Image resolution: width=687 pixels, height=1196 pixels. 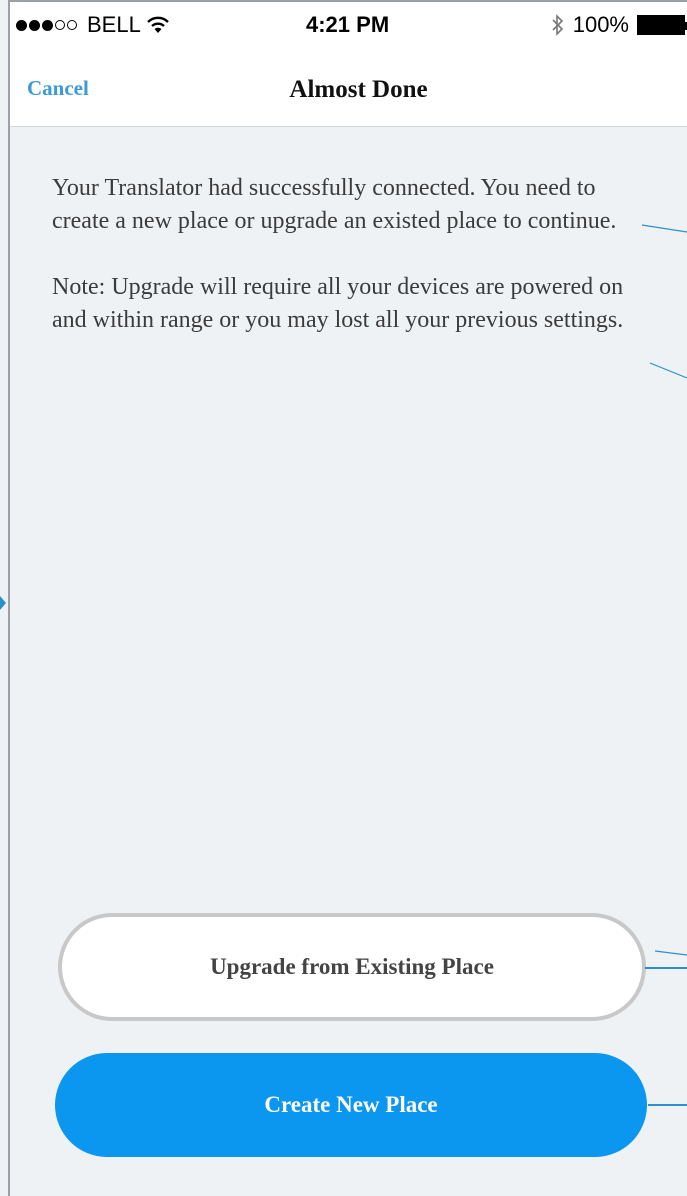 I want to click on annotation-arrow-left, so click(x=3, y=603).